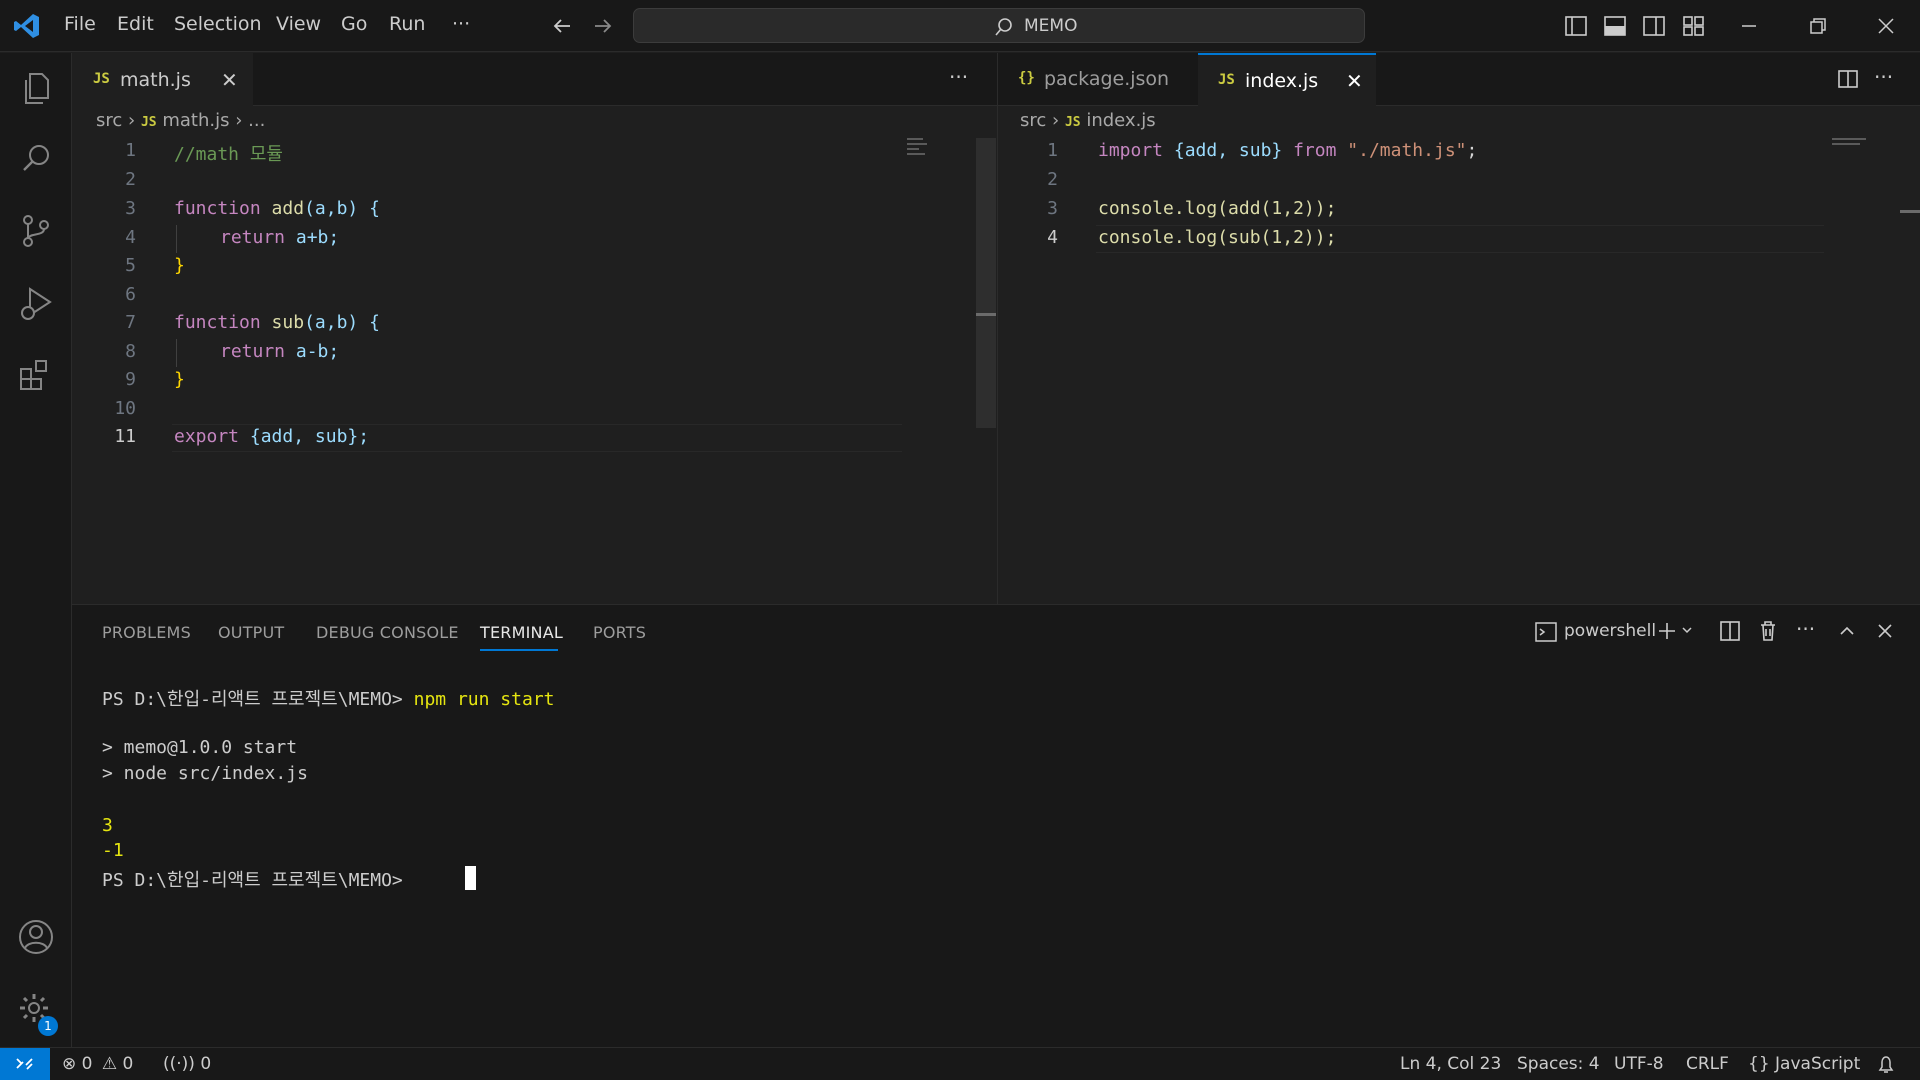  Describe the element at coordinates (1804, 1064) in the screenshot. I see `language-mode: {} JavaScript` at that location.